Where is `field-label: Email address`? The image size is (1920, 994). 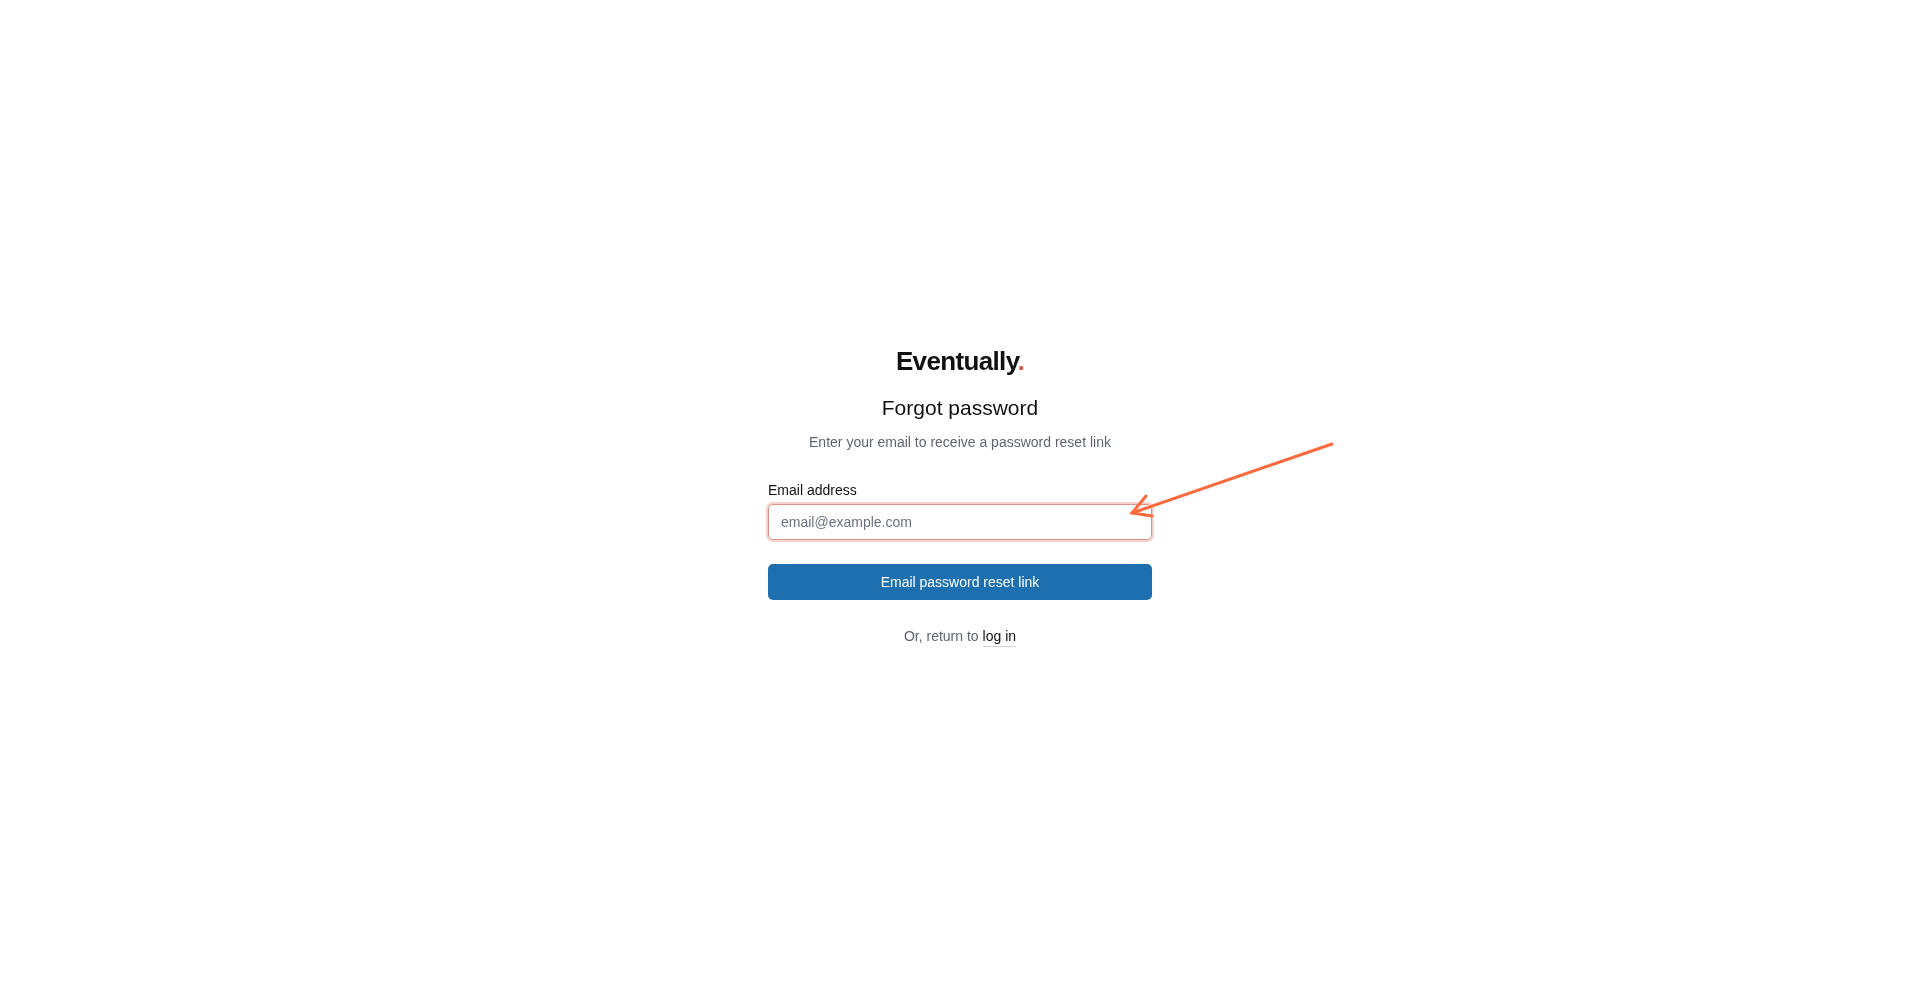
field-label: Email address is located at coordinates (813, 490).